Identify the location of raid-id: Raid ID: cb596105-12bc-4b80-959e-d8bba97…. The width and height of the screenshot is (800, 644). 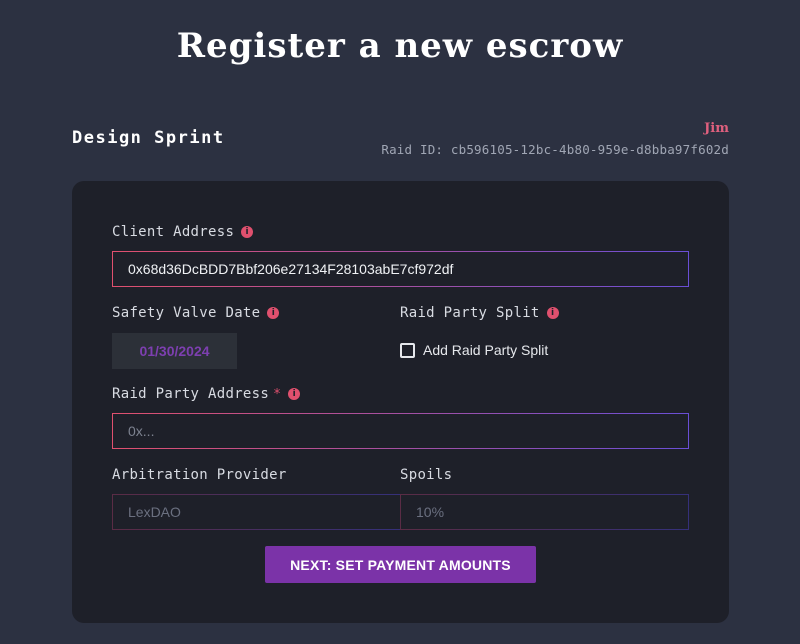
(555, 149).